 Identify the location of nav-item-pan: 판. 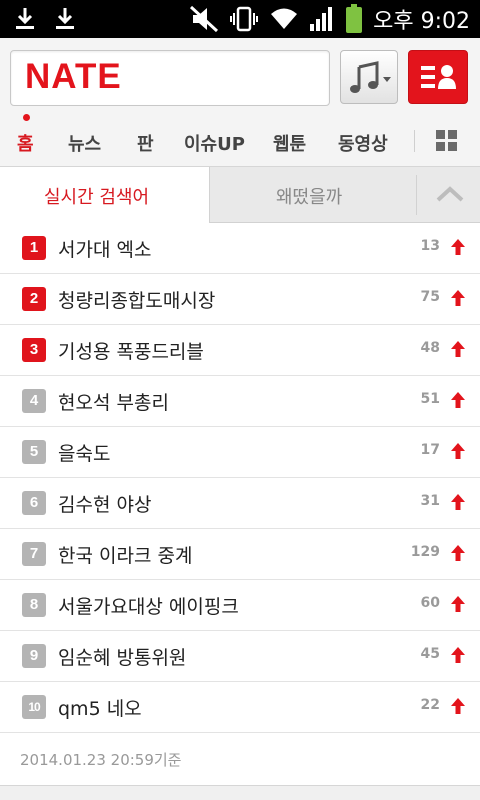
(145, 143).